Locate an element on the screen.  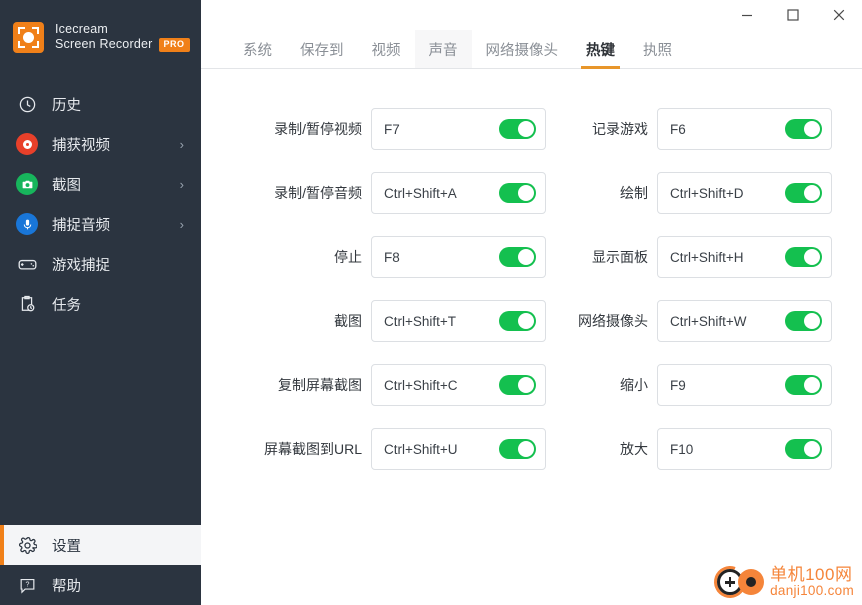
hotkey-value: Ctrl+Shift+H is located at coordinates (707, 257).